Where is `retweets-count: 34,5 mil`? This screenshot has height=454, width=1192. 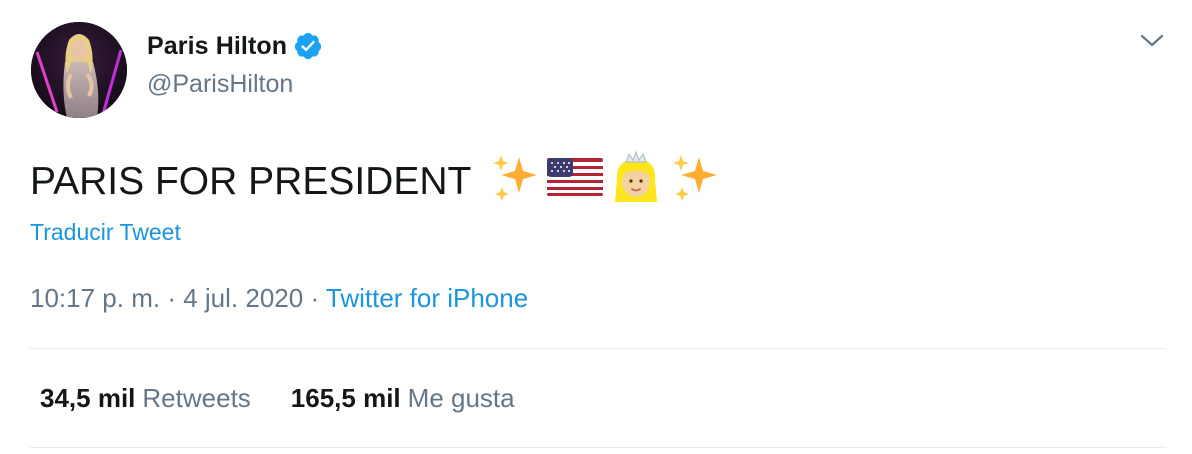
retweets-count: 34,5 mil is located at coordinates (88, 398).